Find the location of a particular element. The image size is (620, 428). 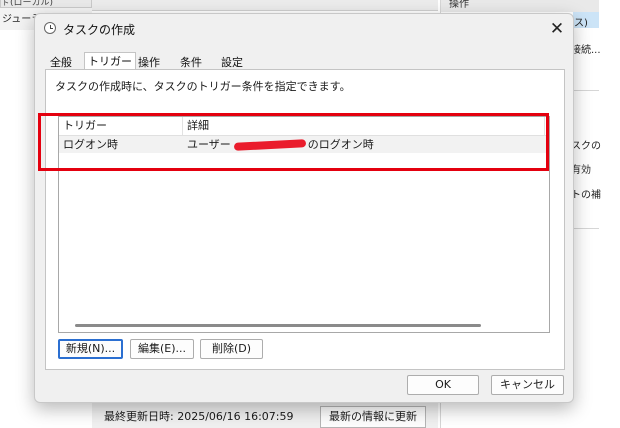

actions-item: 有効 is located at coordinates (581, 168).